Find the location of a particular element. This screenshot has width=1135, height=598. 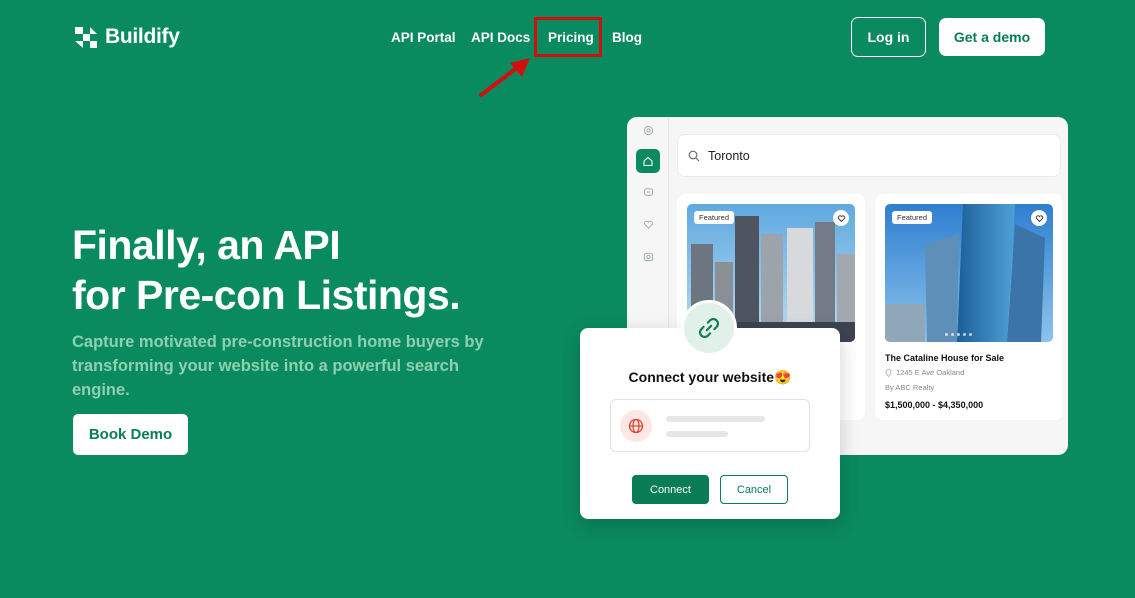

get-demo-button: Get a demo is located at coordinates (992, 37).